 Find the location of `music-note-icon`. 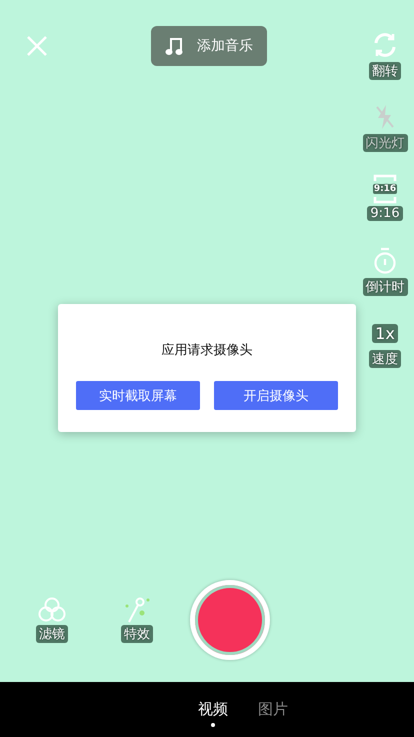

music-note-icon is located at coordinates (174, 46).